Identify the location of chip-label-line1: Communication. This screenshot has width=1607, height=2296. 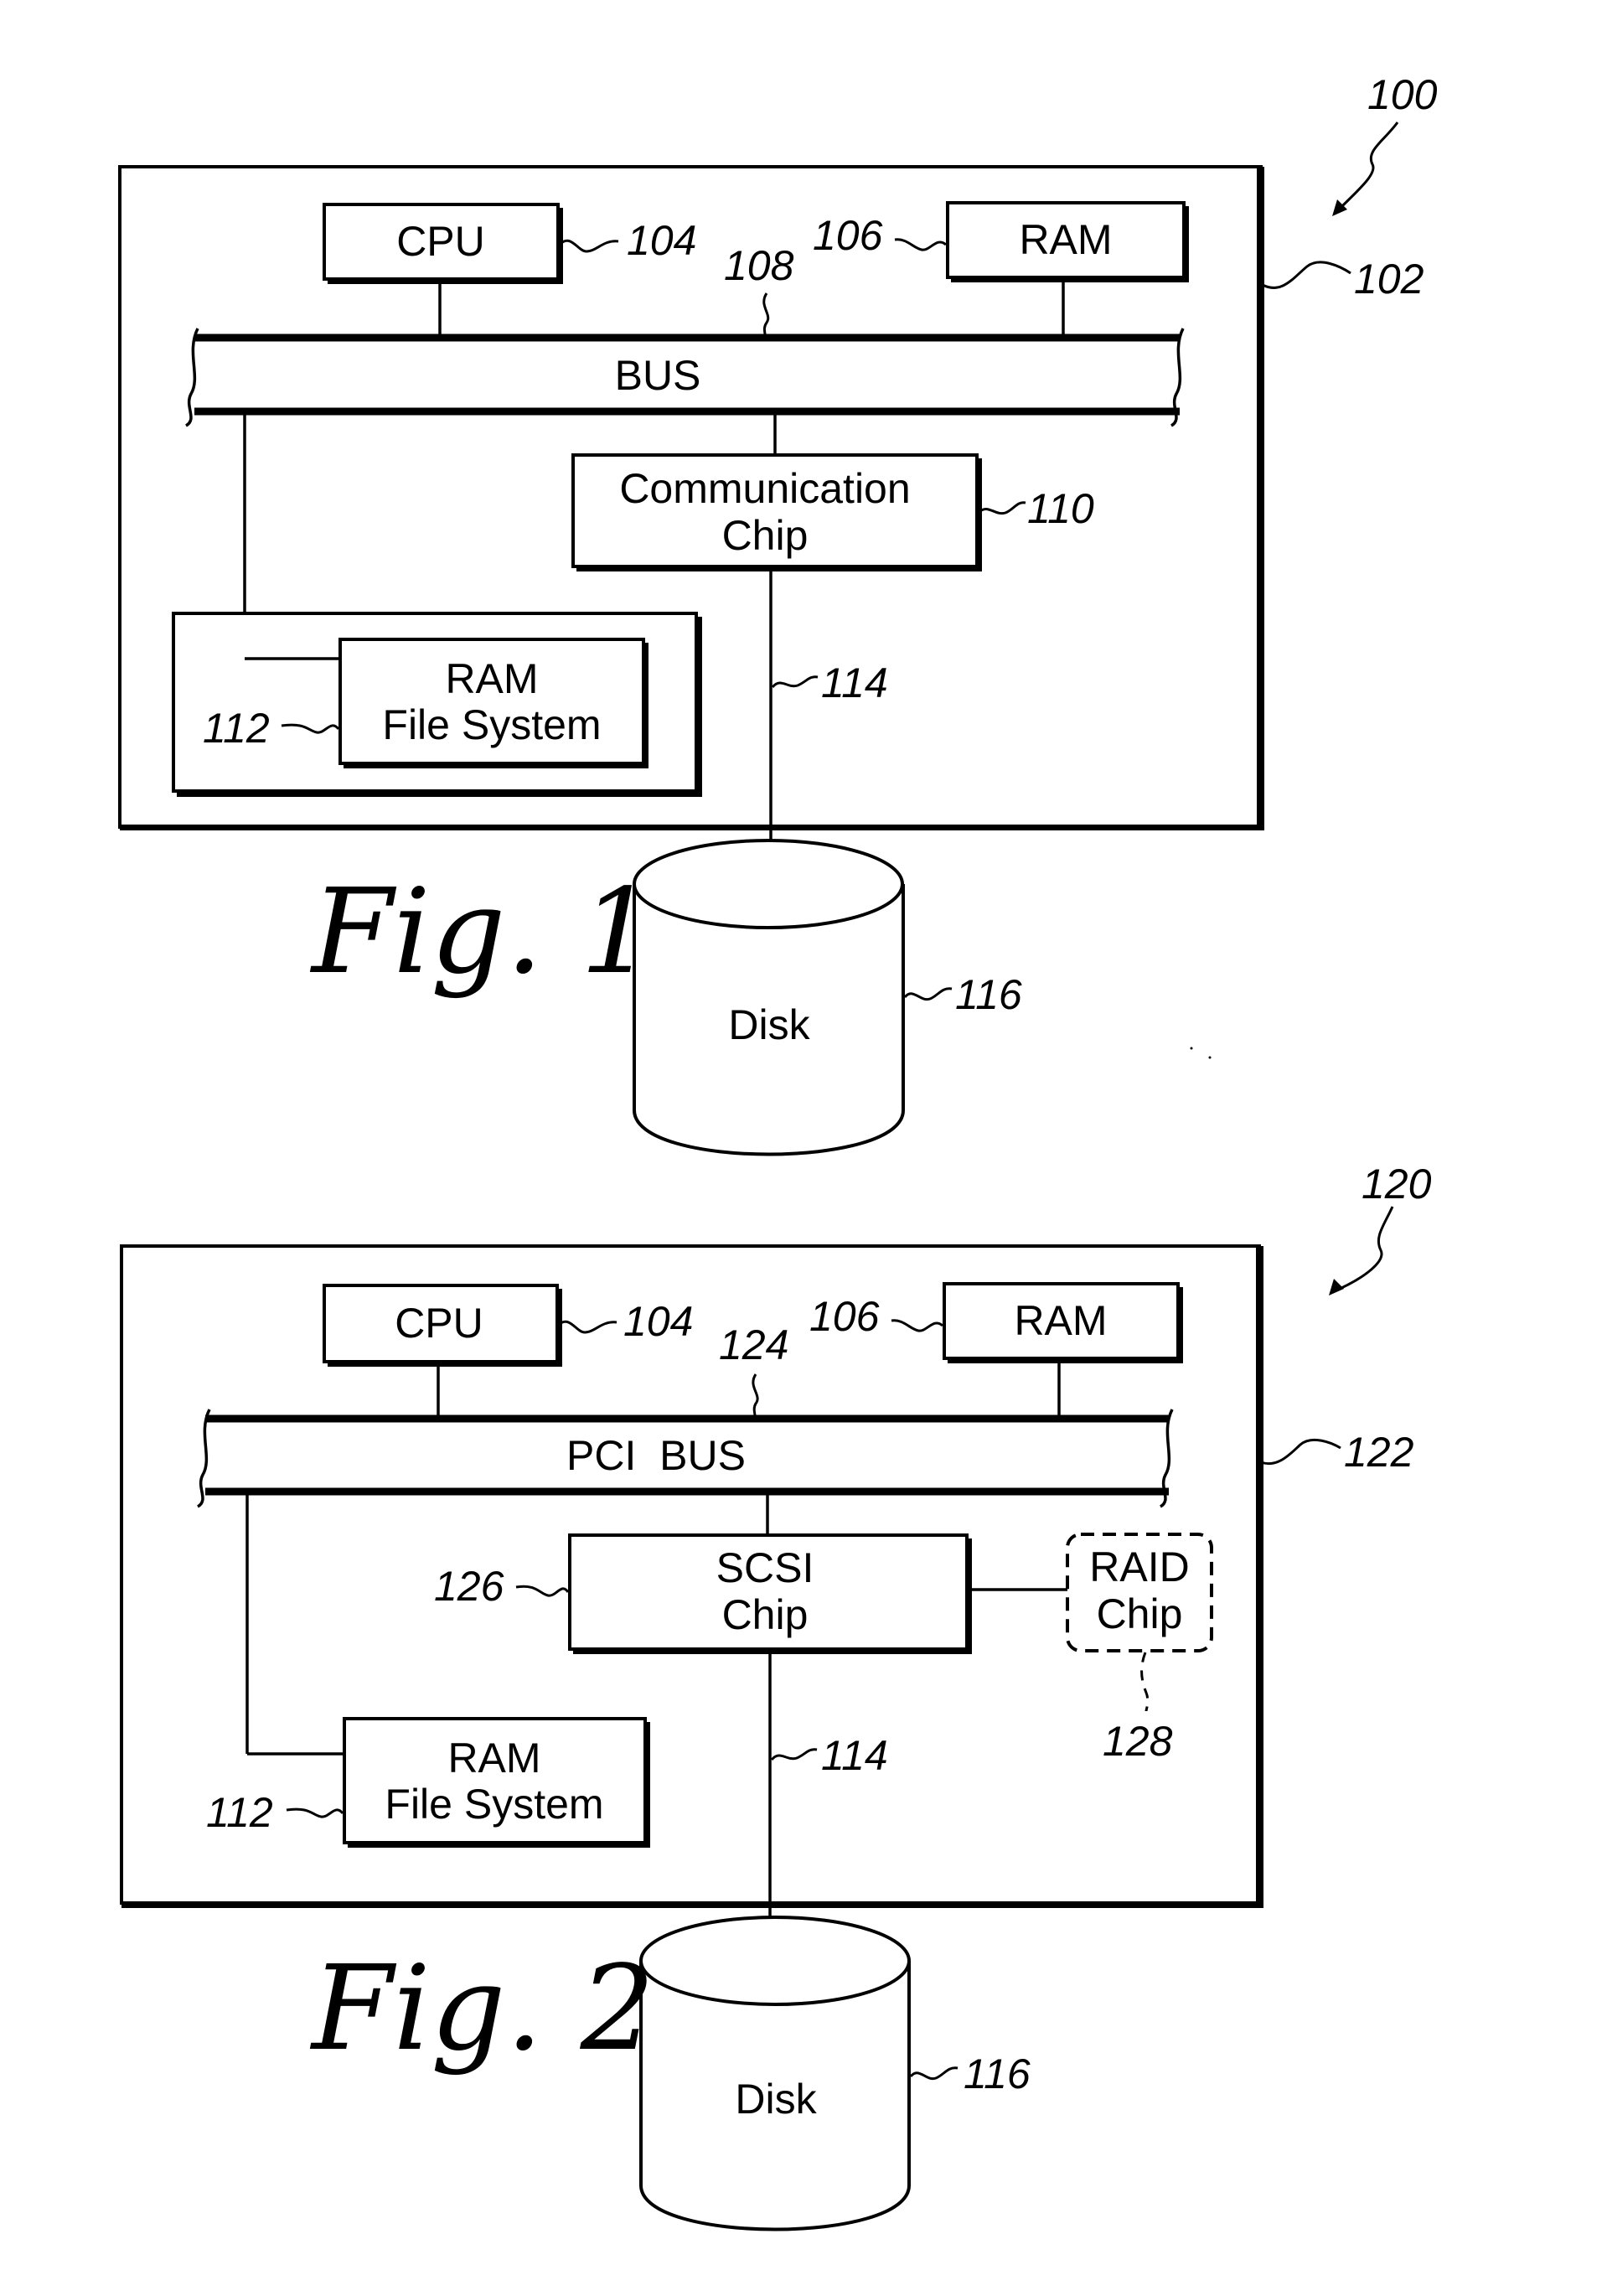
(764, 489).